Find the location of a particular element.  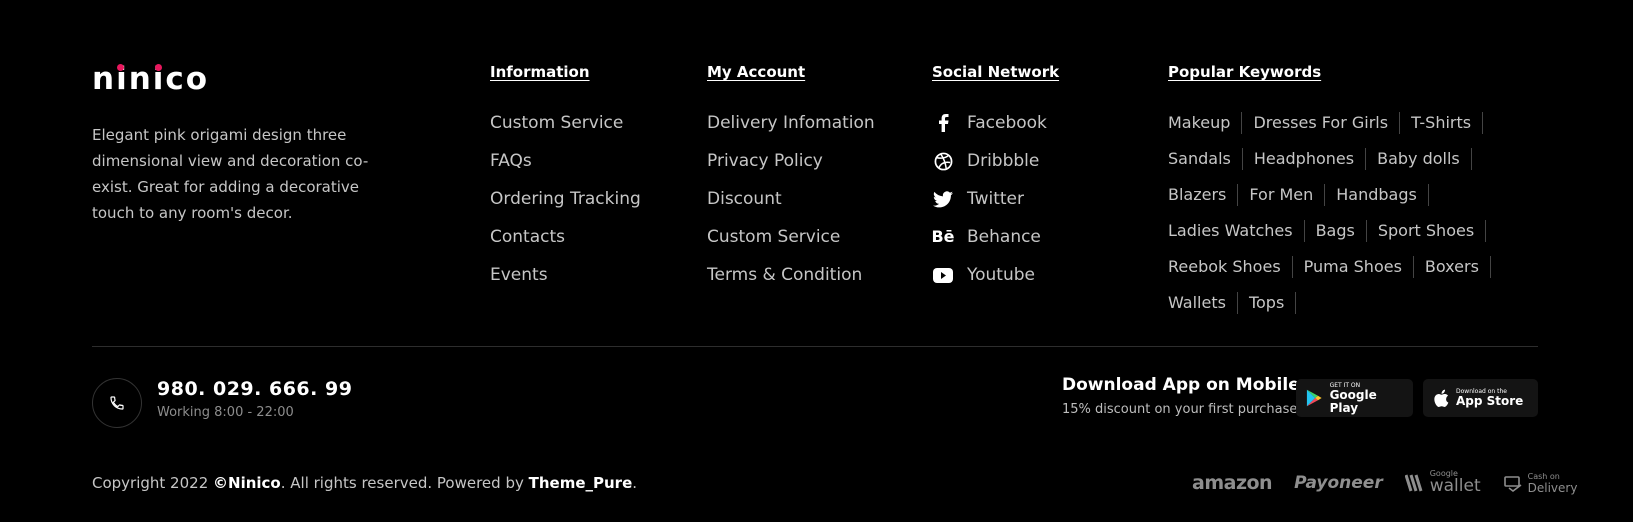

keyword-link: Ladies Watches is located at coordinates (1236, 231).